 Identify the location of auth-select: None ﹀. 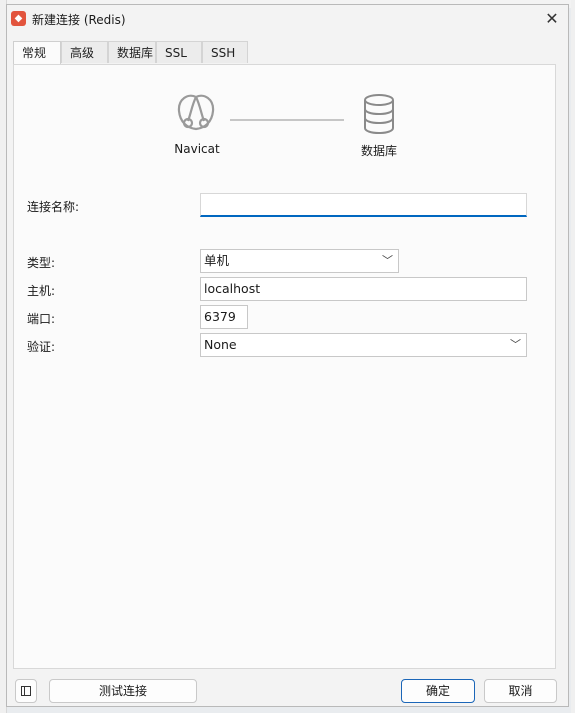
(363, 345).